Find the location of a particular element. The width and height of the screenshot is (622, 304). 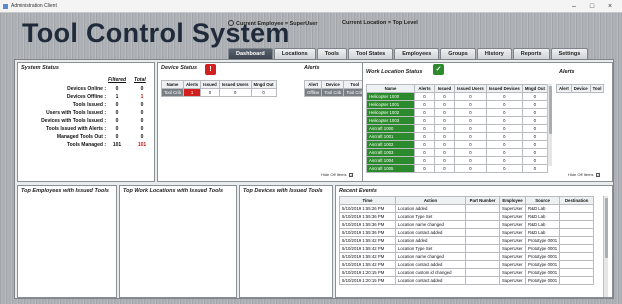

col-name: Name is located at coordinates (390, 88).